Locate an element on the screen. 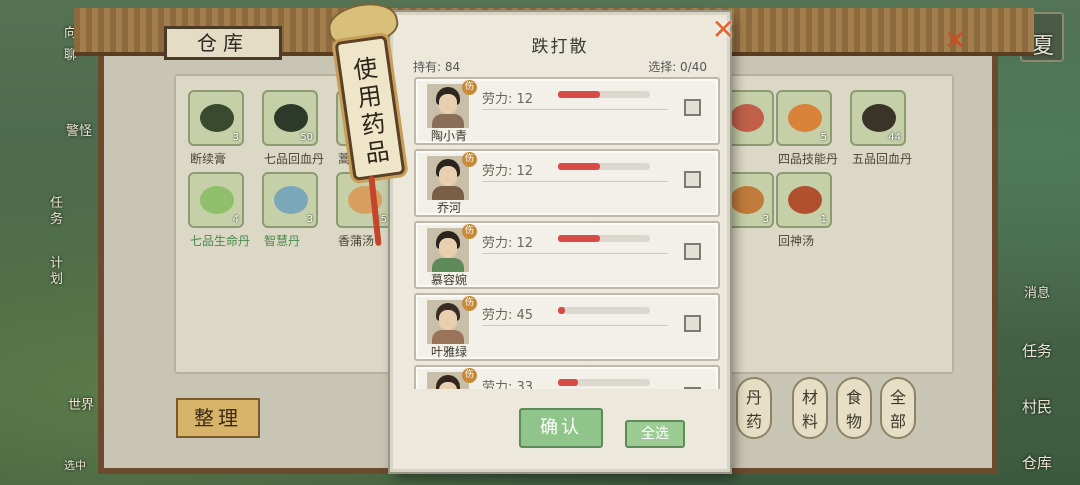 Image resolution: width=1080 pixels, height=485 pixels. item-count: 50 is located at coordinates (306, 137).